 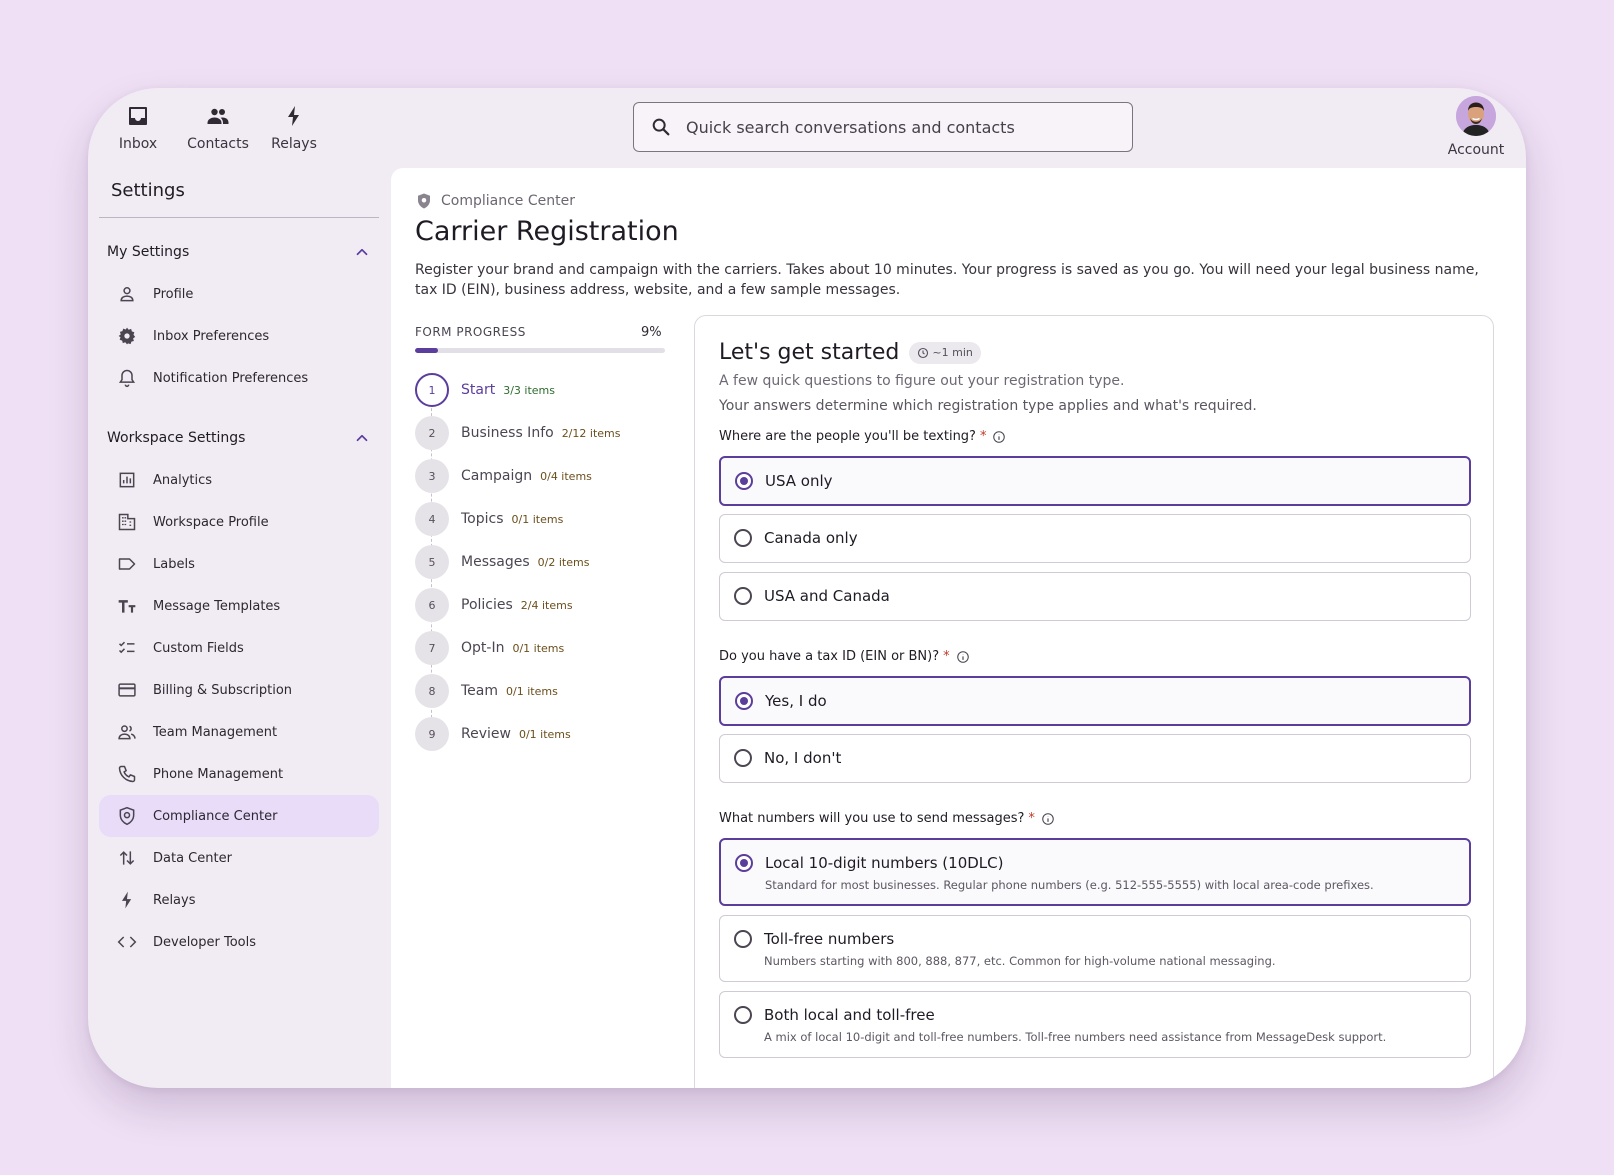 What do you see at coordinates (294, 132) in the screenshot?
I see `nav-relays: Relays` at bounding box center [294, 132].